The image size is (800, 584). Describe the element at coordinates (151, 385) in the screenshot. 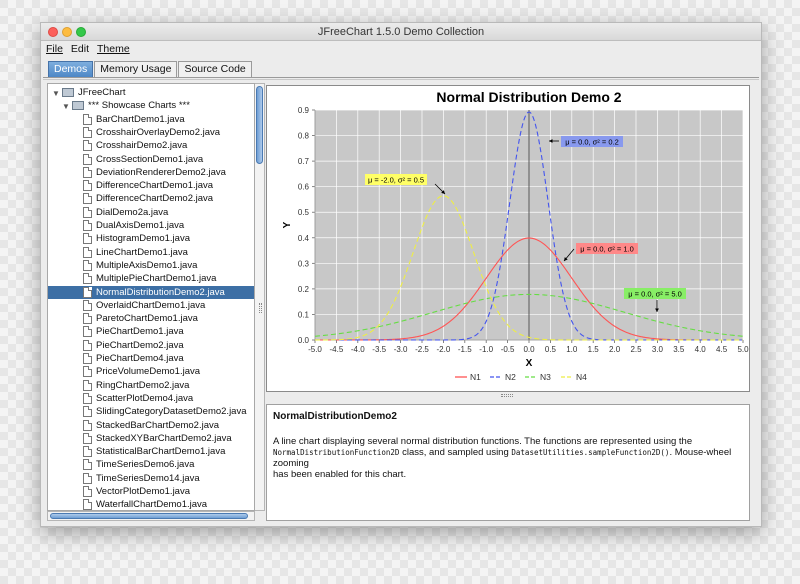

I see `tree-item-file: RingChartDemo2.java` at that location.